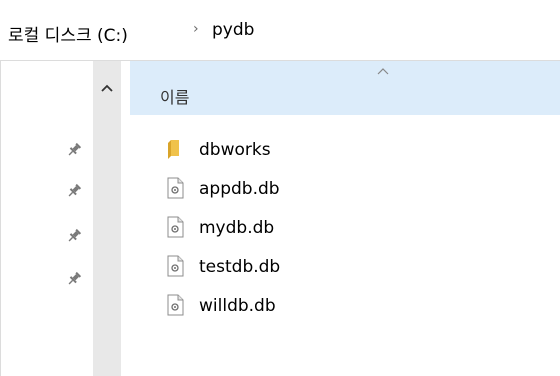 Image resolution: width=560 pixels, height=376 pixels. I want to click on list-item: testdb.db, so click(345, 274).